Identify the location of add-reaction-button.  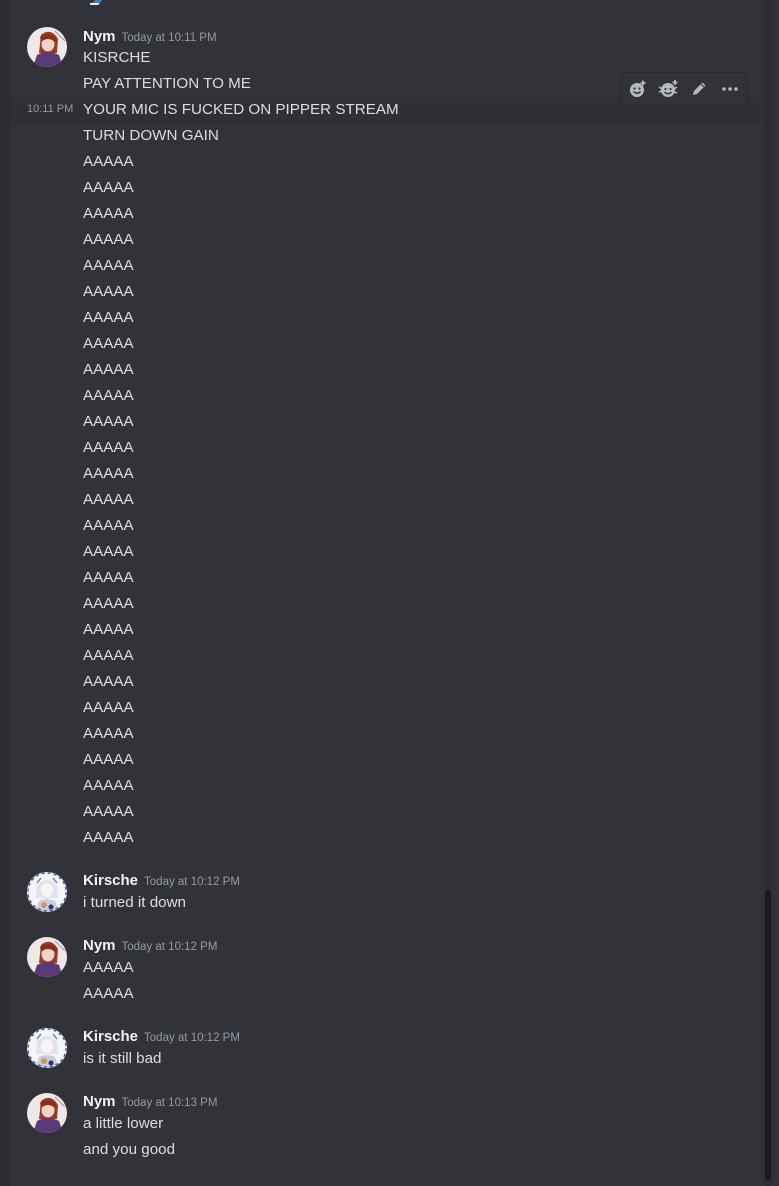
(638, 89).